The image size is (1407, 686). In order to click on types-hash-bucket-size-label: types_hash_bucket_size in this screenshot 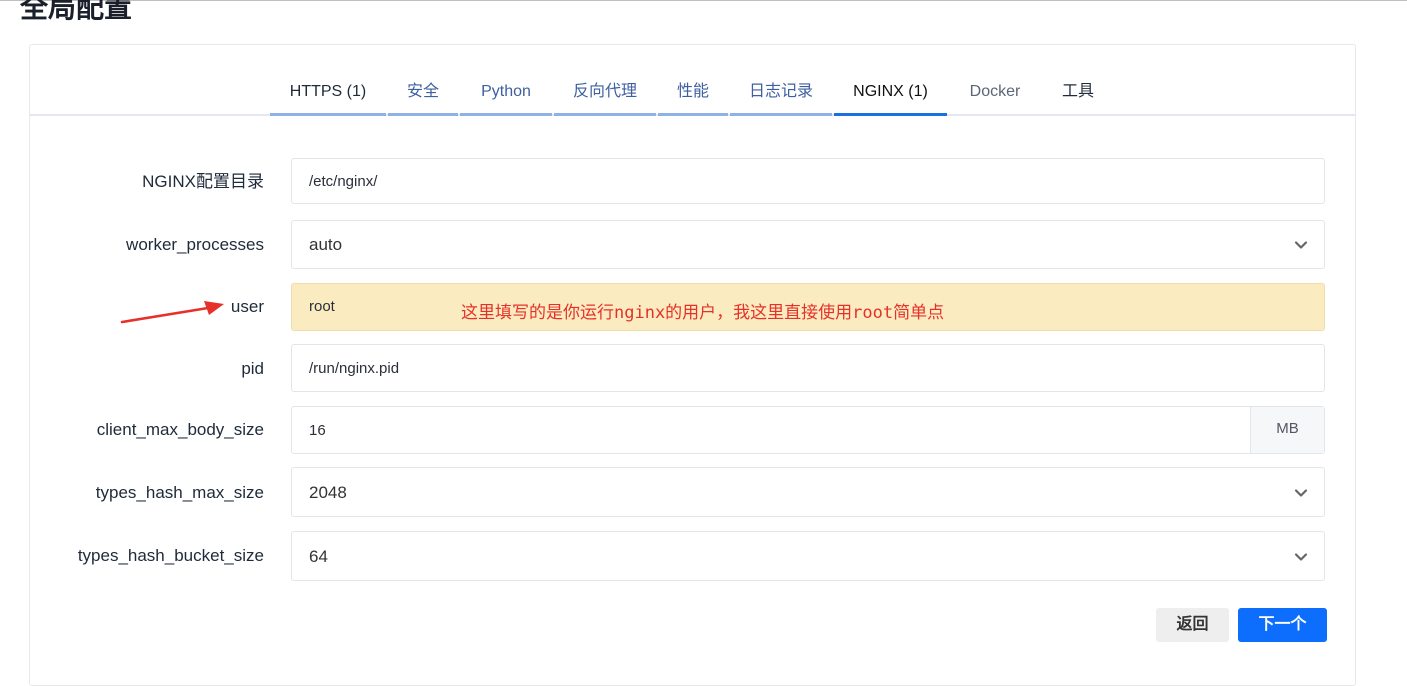, I will do `click(170, 555)`.